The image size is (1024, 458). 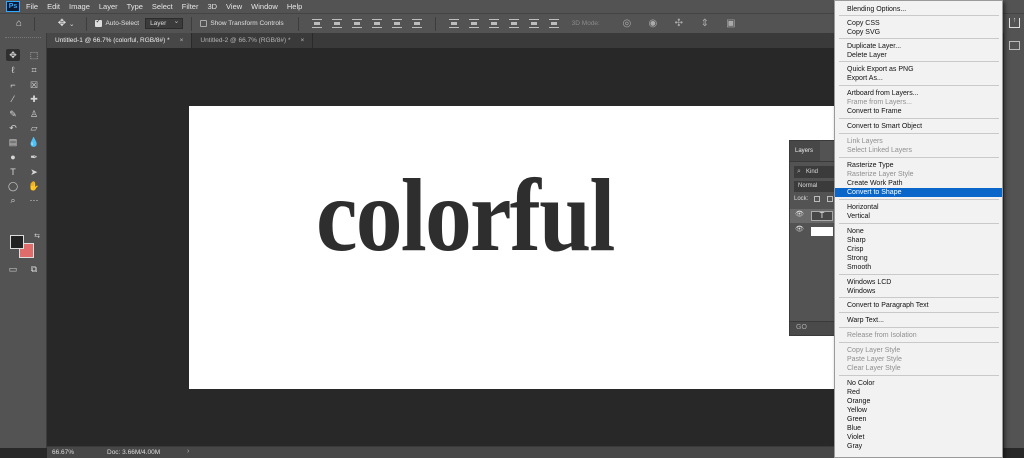 I want to click on menu-3d: 3D, so click(x=212, y=6).